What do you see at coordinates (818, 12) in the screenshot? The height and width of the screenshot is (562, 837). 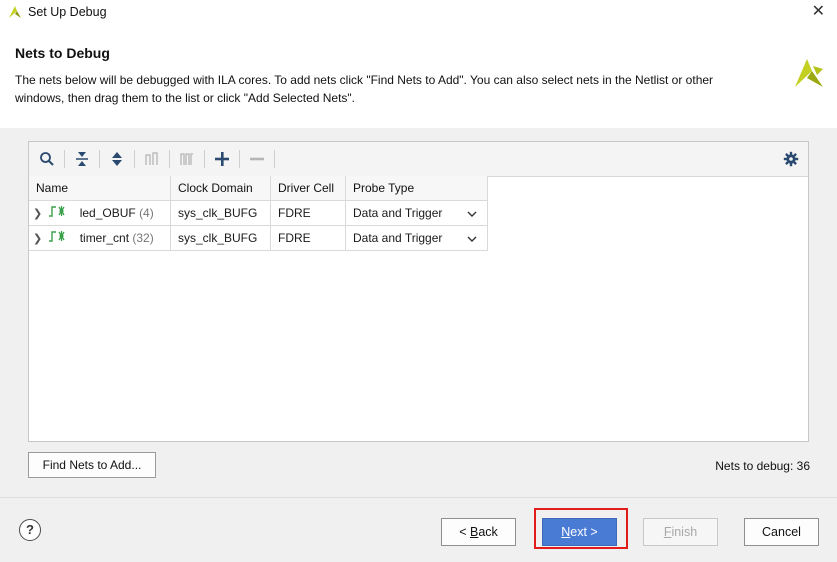 I see `close-icon: ✕` at bounding box center [818, 12].